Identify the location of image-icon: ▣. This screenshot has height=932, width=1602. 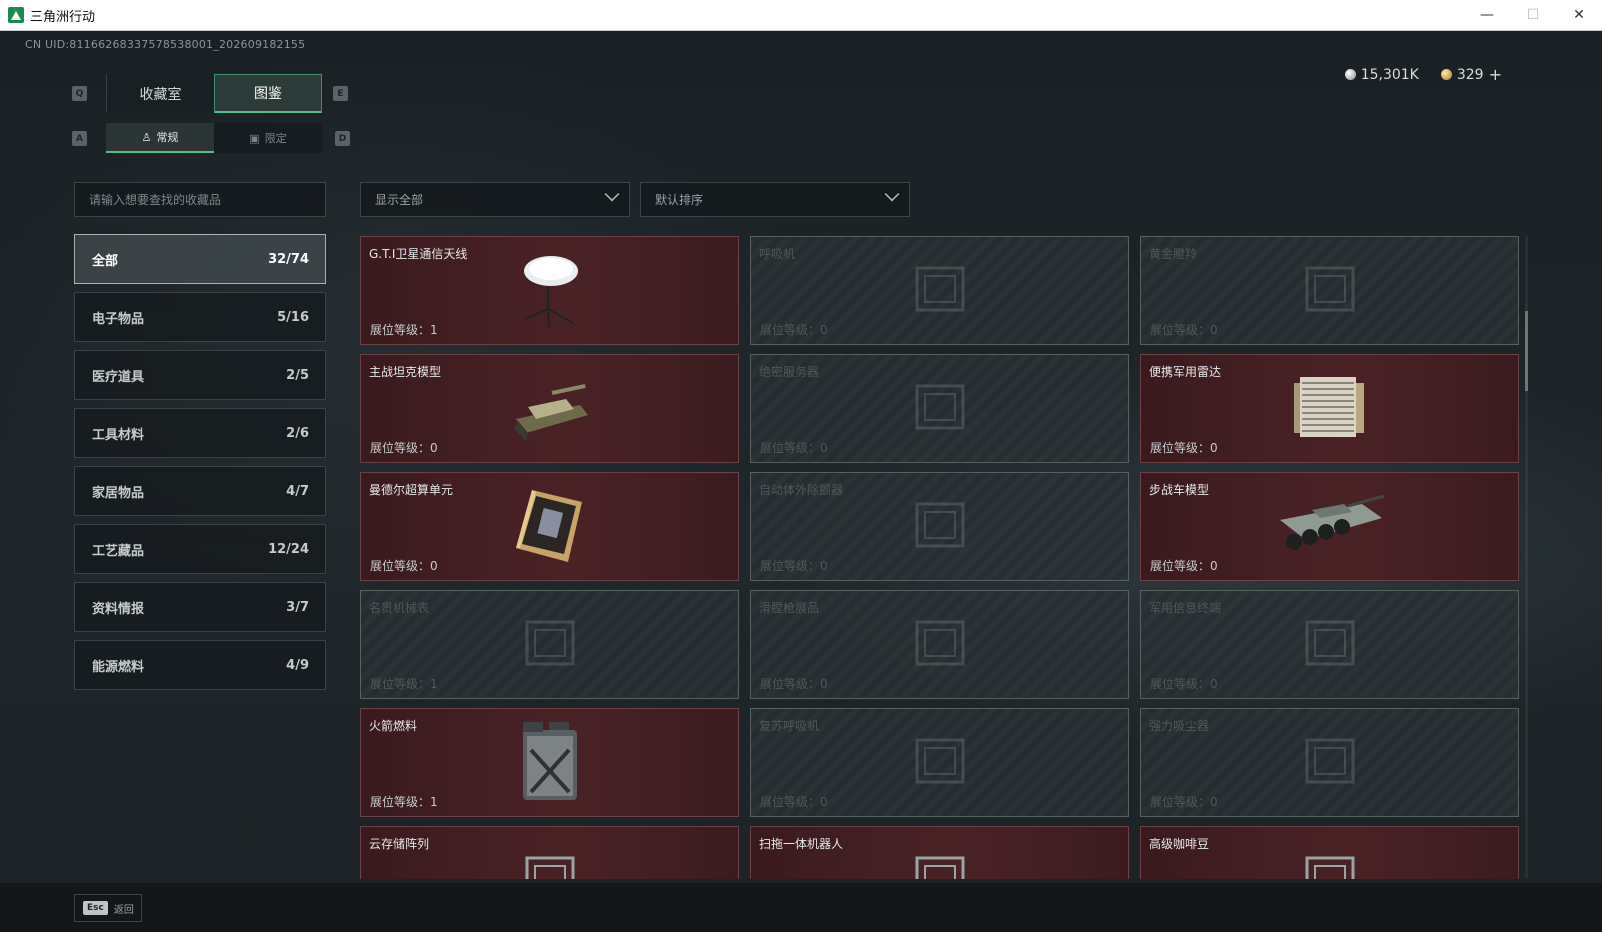
(254, 138).